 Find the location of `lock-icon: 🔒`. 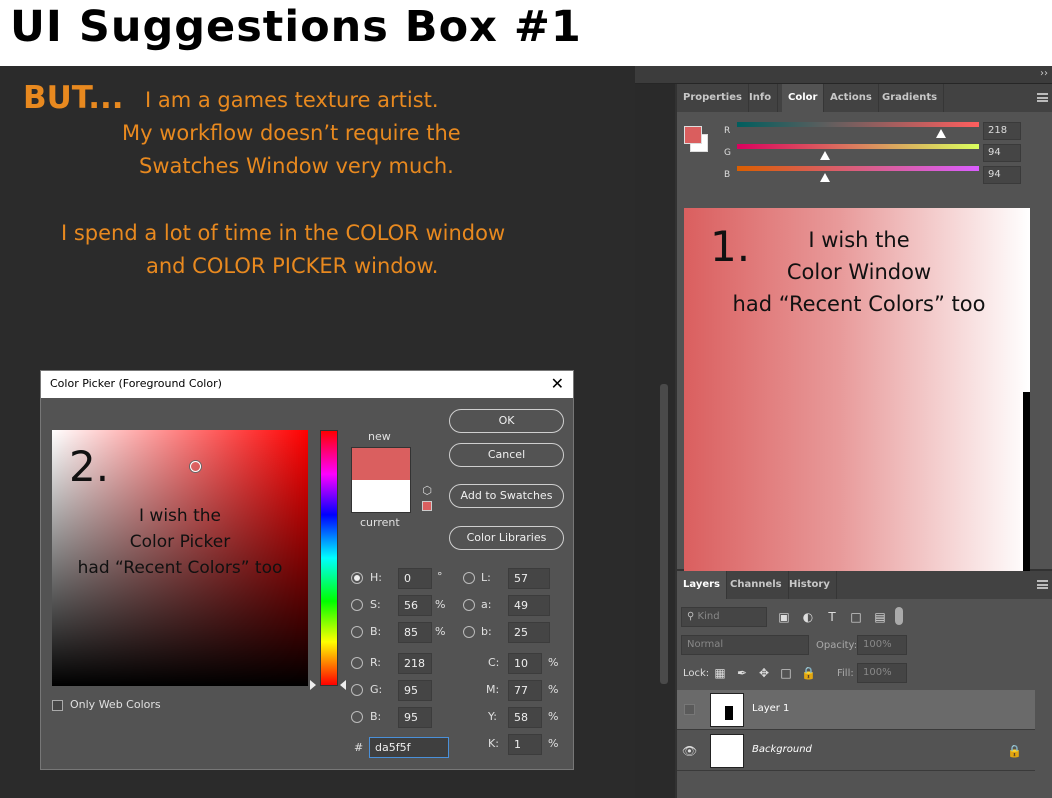

lock-icon: 🔒 is located at coordinates (1014, 751).